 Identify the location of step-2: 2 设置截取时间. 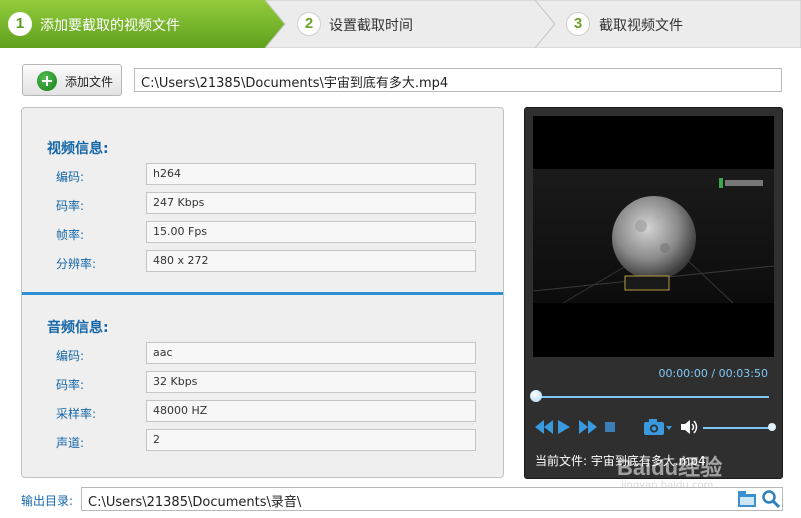
(410, 24).